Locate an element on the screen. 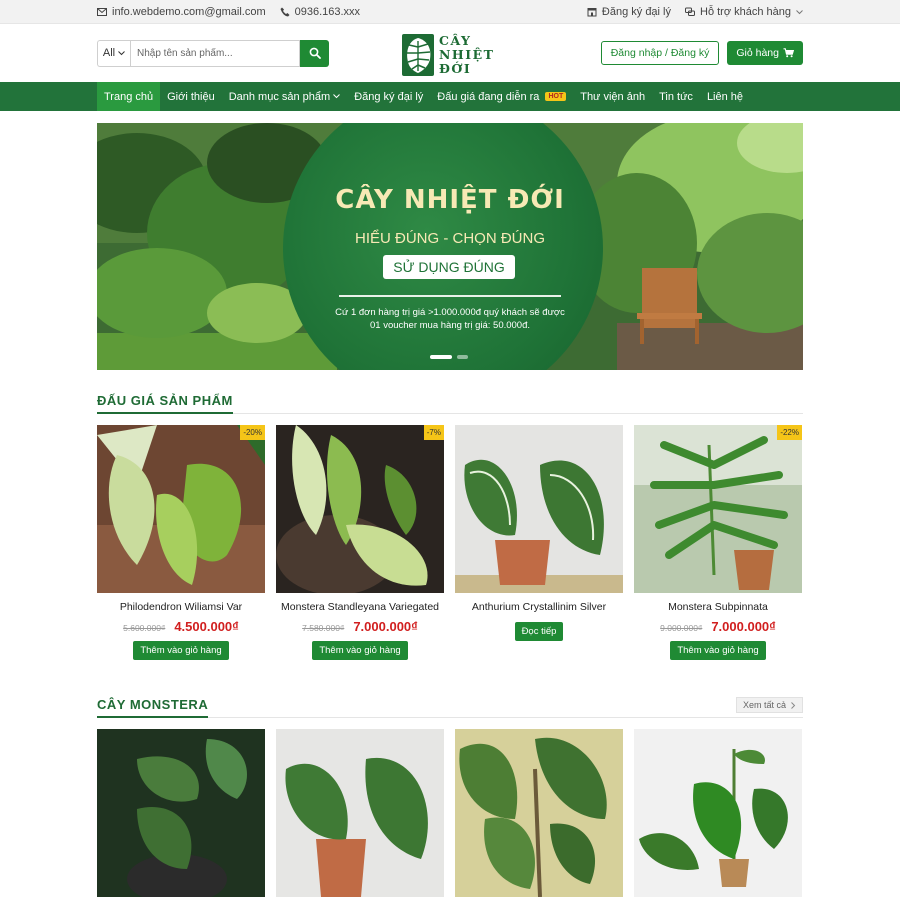 The width and height of the screenshot is (900, 900). nav-label: Liên hệ is located at coordinates (725, 96).